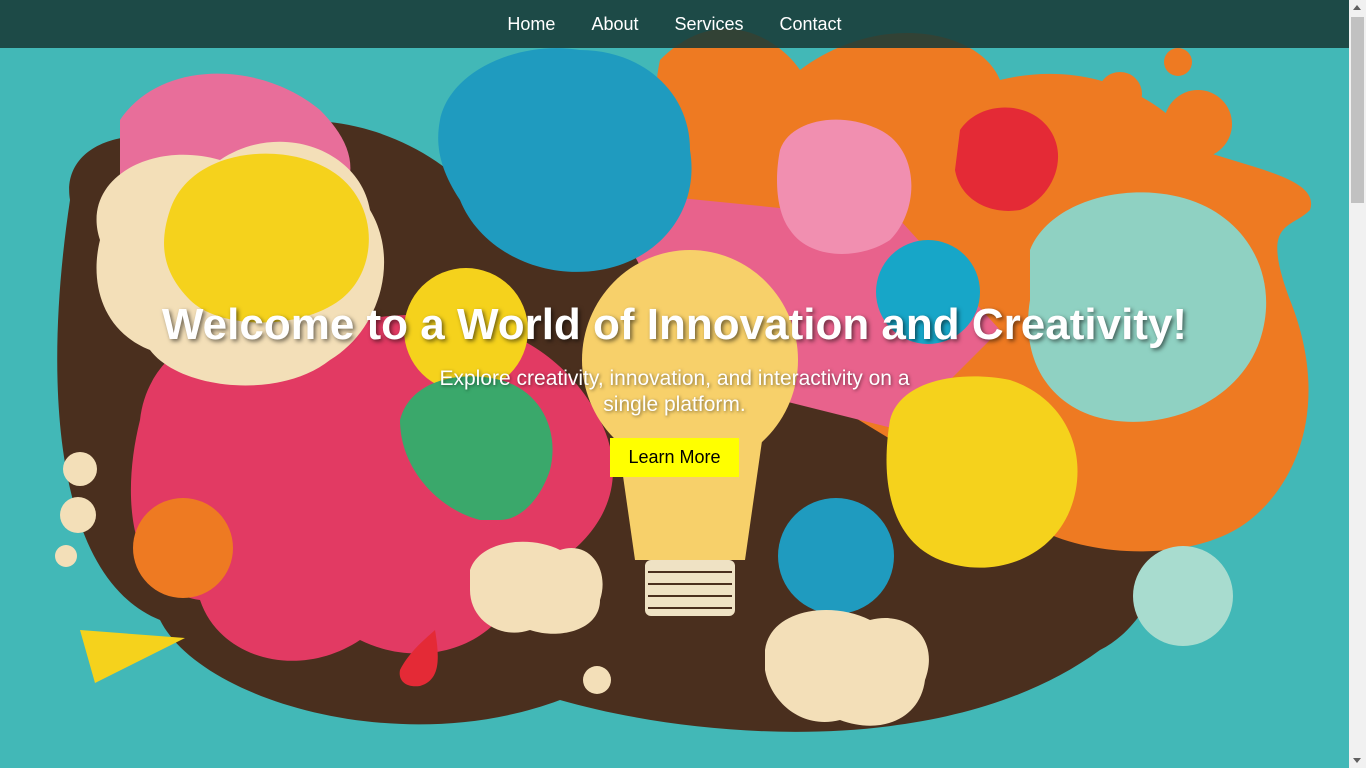 This screenshot has height=768, width=1366. I want to click on nav-link-services: Services, so click(708, 24).